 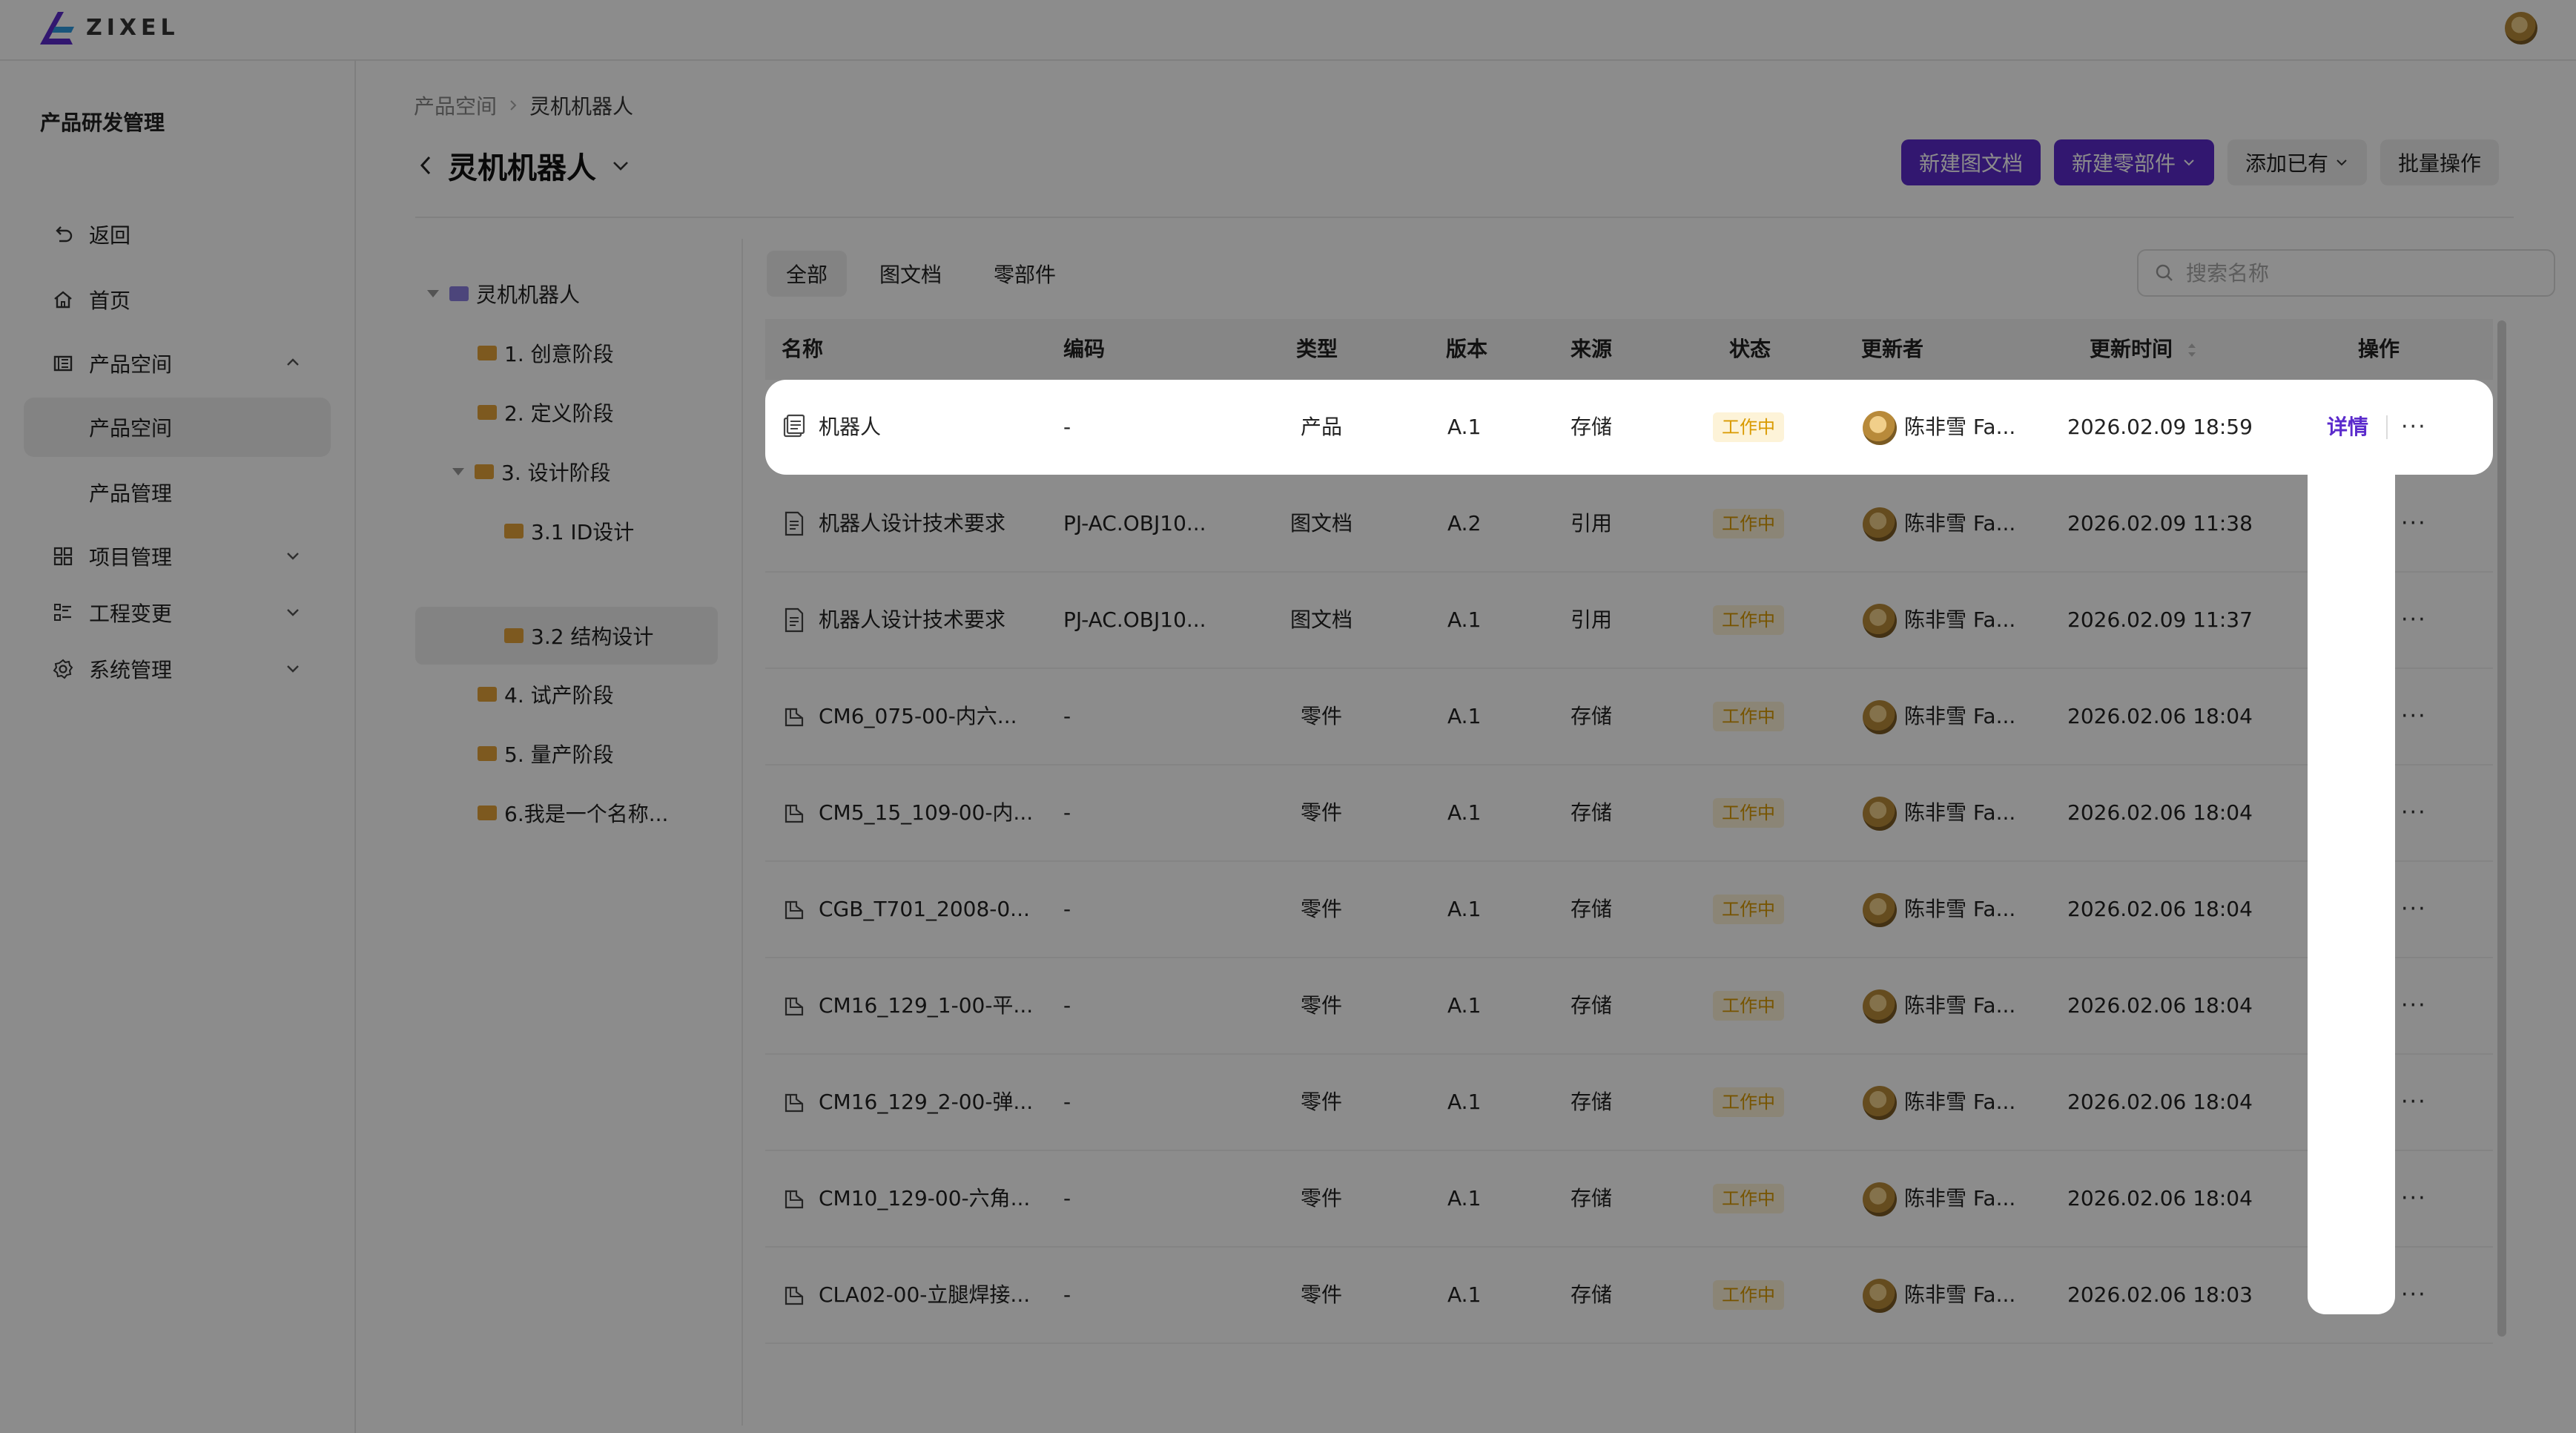 What do you see at coordinates (1592, 716) in the screenshot?
I see `cell-source: 存储` at bounding box center [1592, 716].